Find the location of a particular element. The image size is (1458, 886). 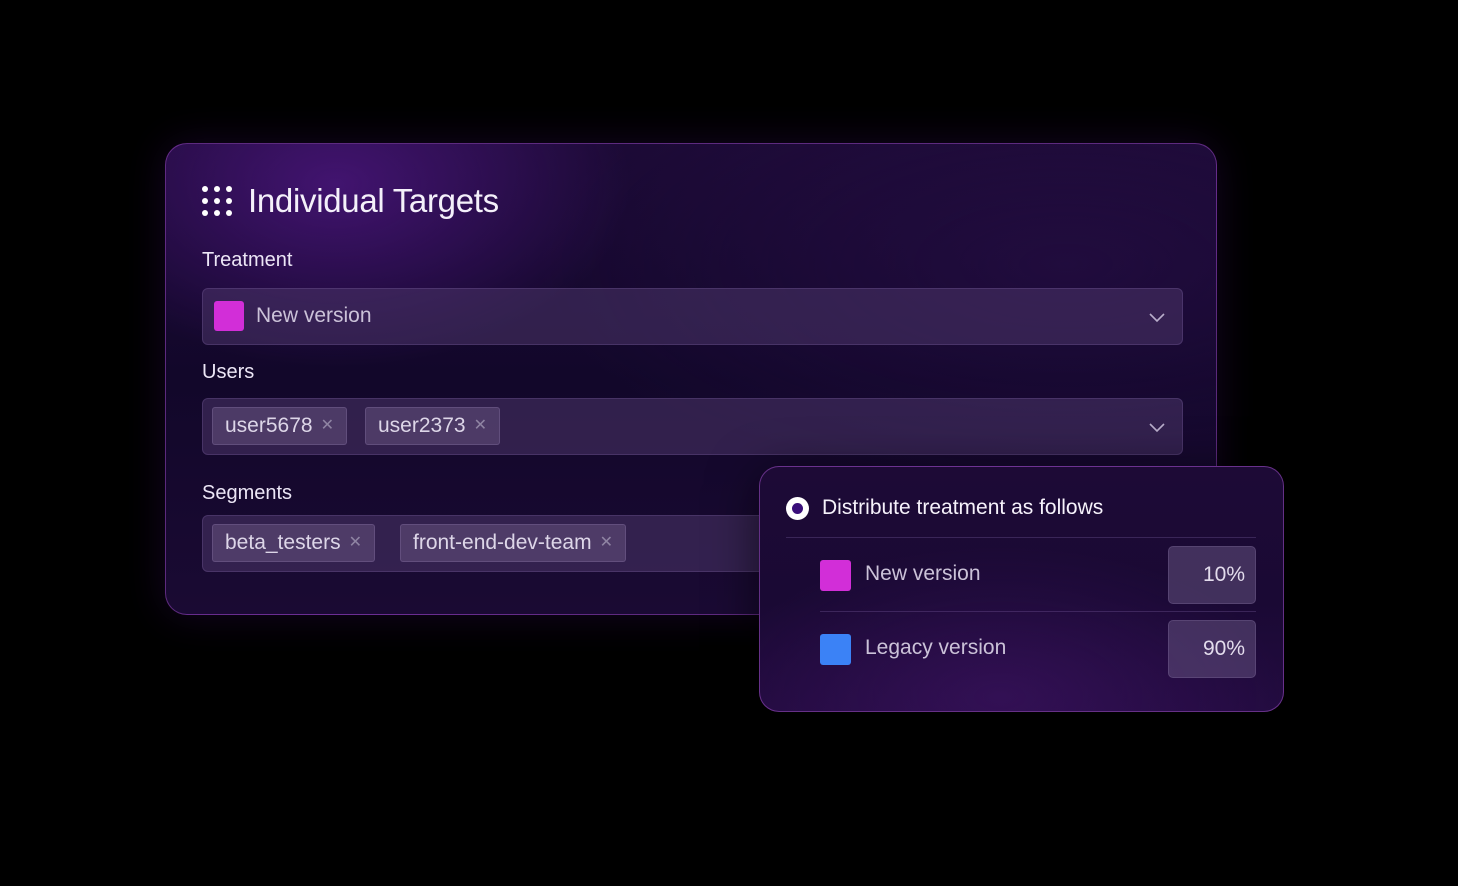

user-tag-label: user2373 is located at coordinates (422, 425).